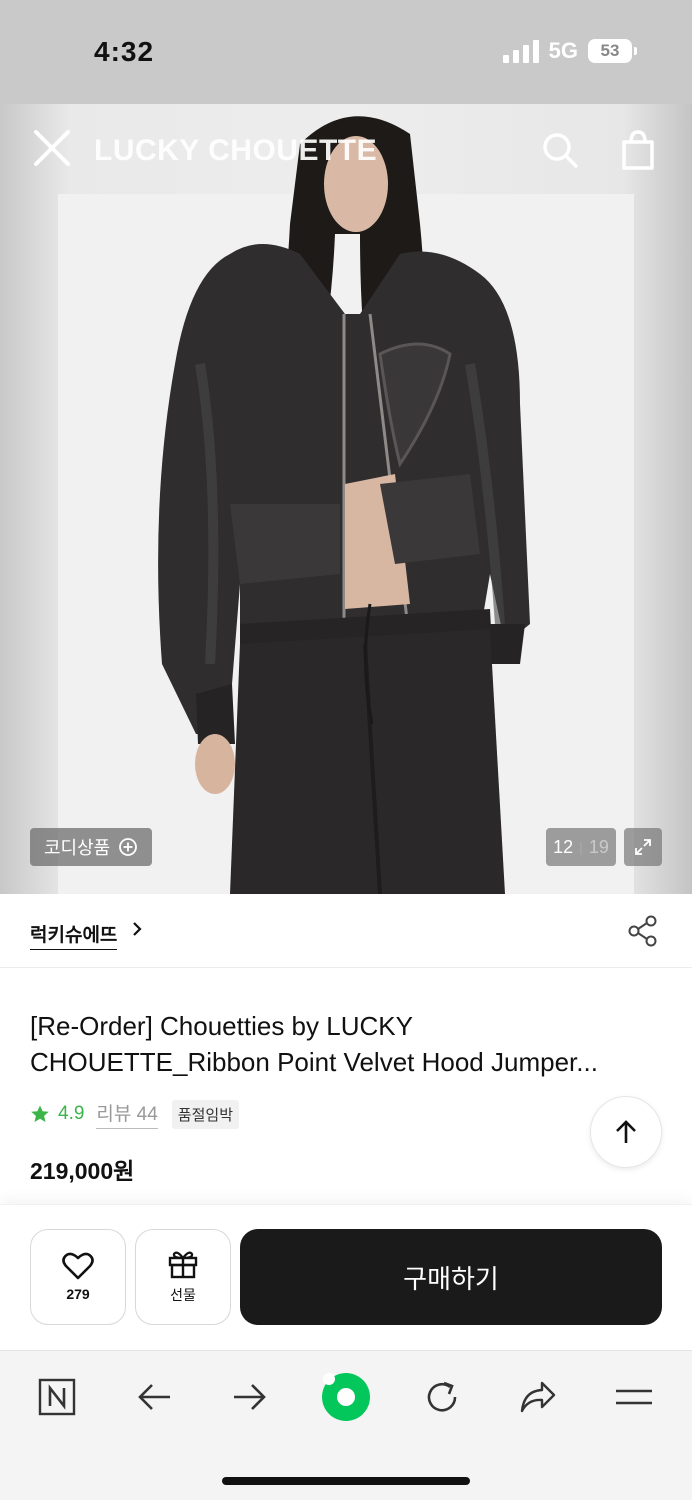  I want to click on forward-arrow-icon, so click(250, 1397).